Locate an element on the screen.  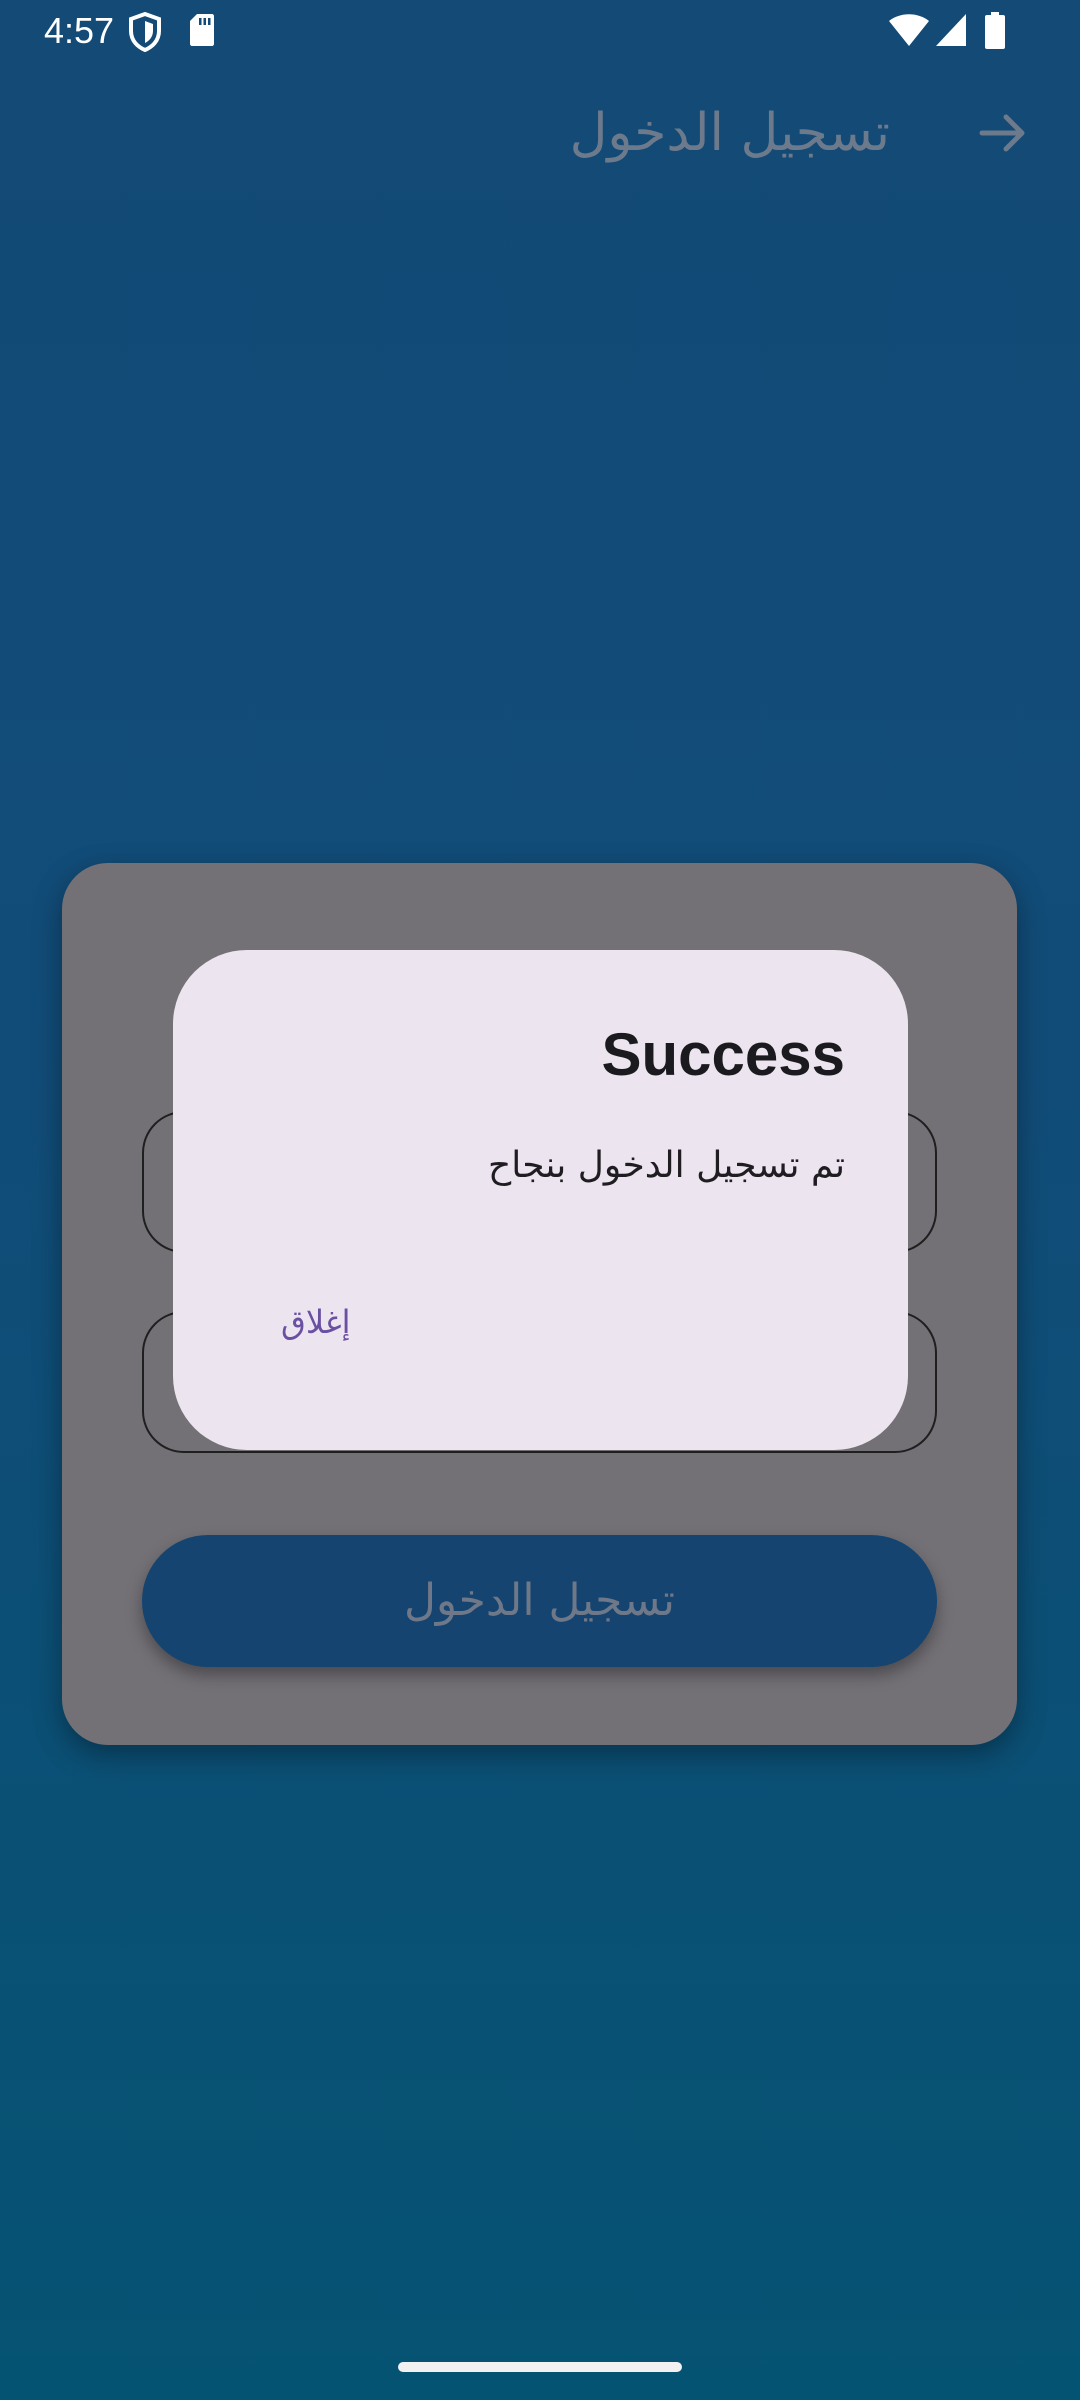
dialog-title: Success is located at coordinates (723, 1054).